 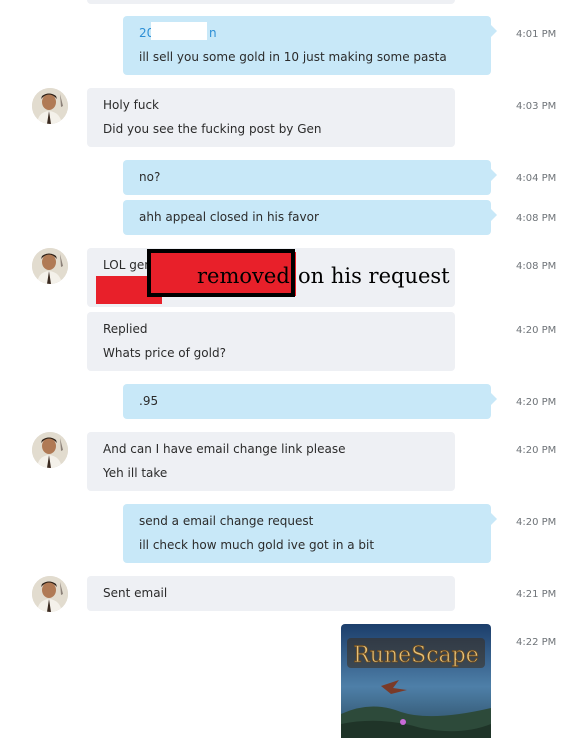 I want to click on message-timestamp: 4:04 PM, so click(x=536, y=178).